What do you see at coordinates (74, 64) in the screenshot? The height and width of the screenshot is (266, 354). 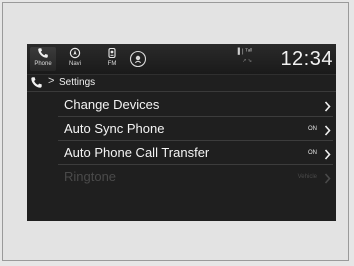 I see `tab-navi-label: Navi` at bounding box center [74, 64].